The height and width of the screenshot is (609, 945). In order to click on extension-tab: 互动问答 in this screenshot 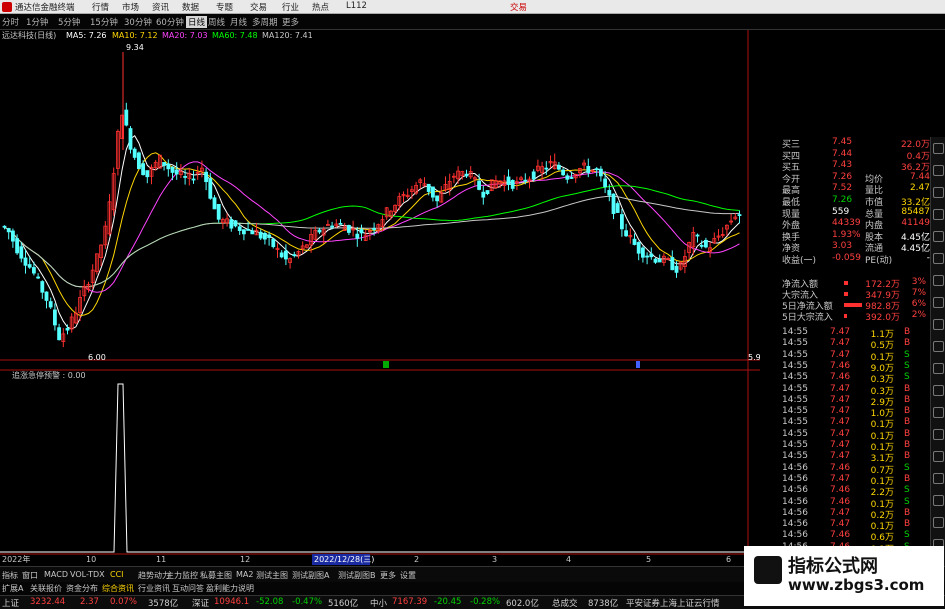, I will do `click(188, 588)`.